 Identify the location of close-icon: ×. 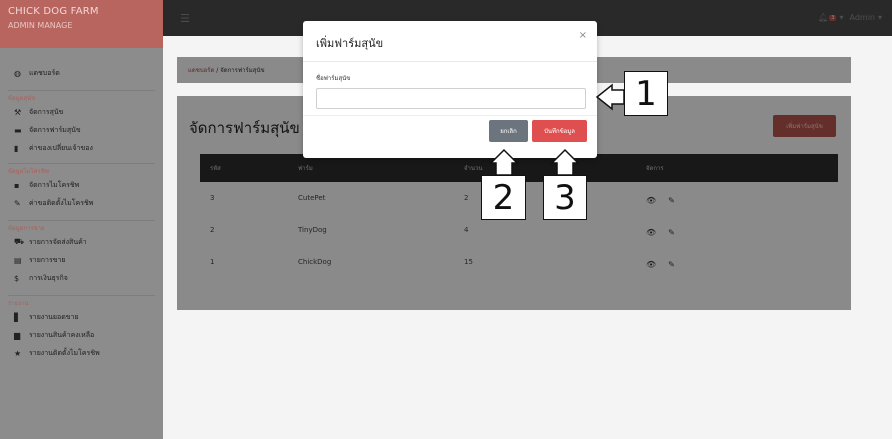
(583, 35).